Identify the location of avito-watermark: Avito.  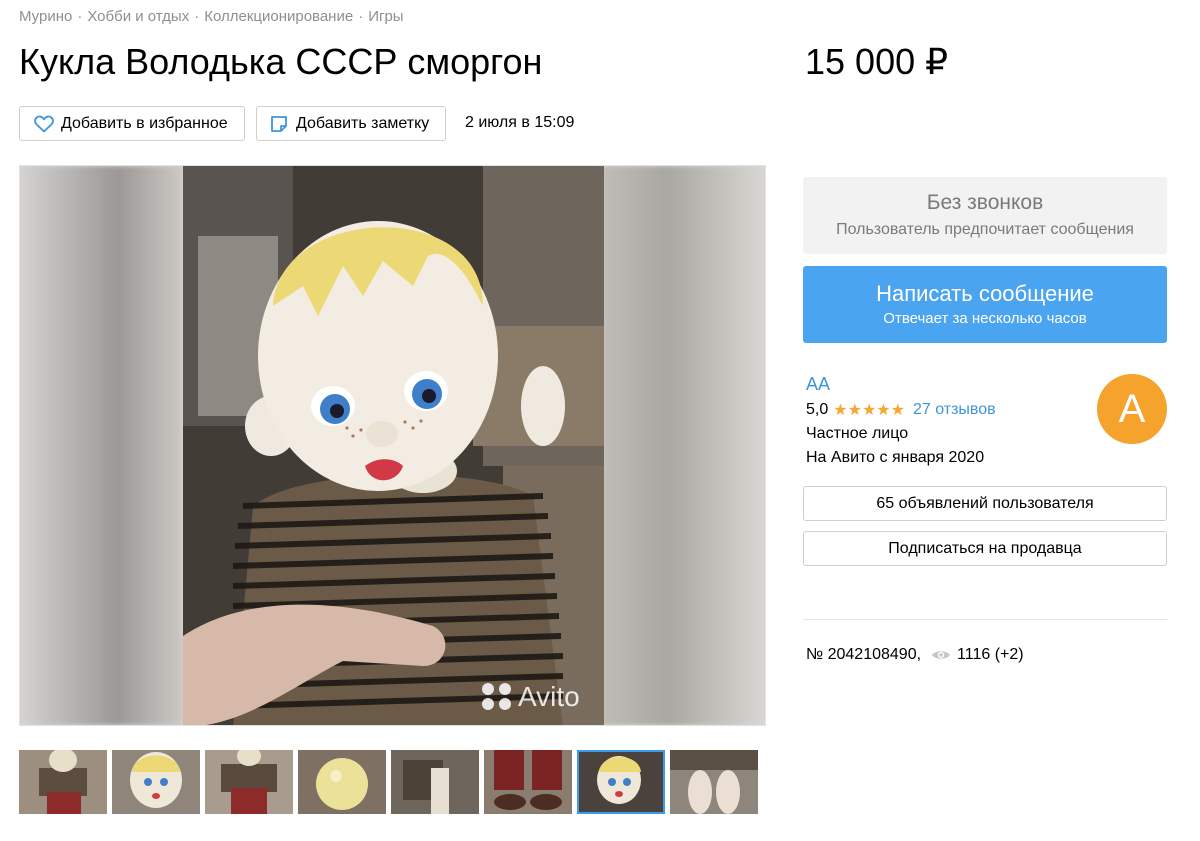
(549, 696).